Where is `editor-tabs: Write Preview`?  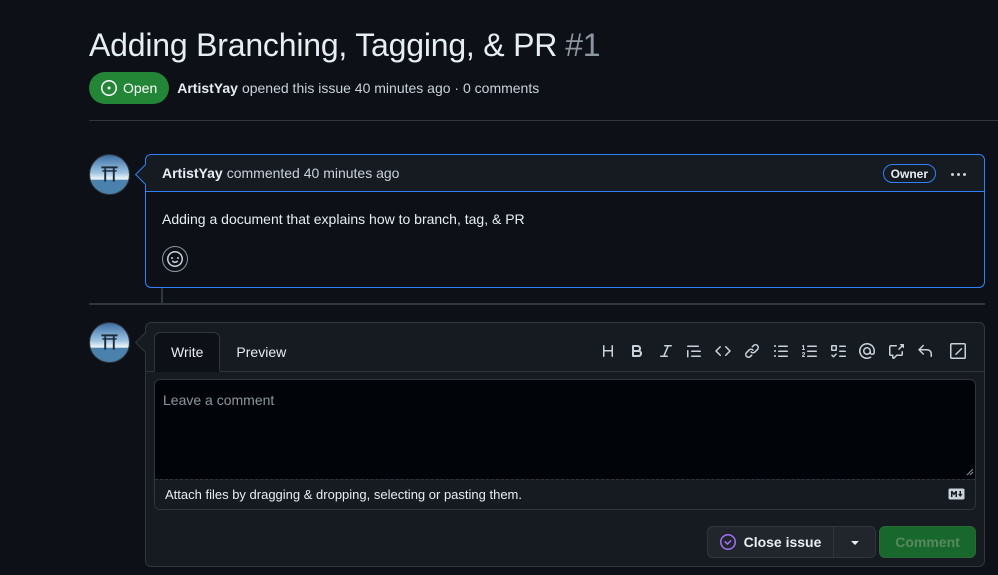 editor-tabs: Write Preview is located at coordinates (228, 352).